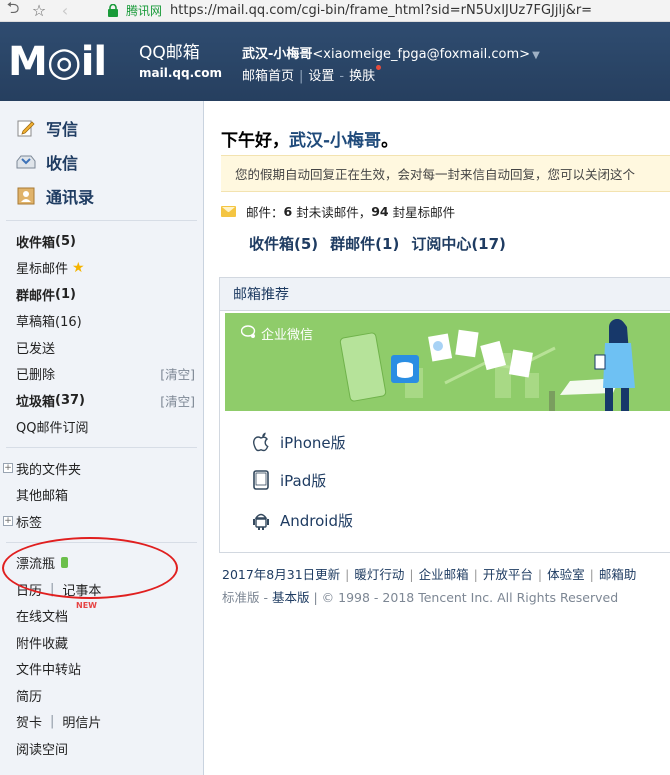 Image resolution: width=670 pixels, height=775 pixels. What do you see at coordinates (379, 67) in the screenshot?
I see `notification-dot` at bounding box center [379, 67].